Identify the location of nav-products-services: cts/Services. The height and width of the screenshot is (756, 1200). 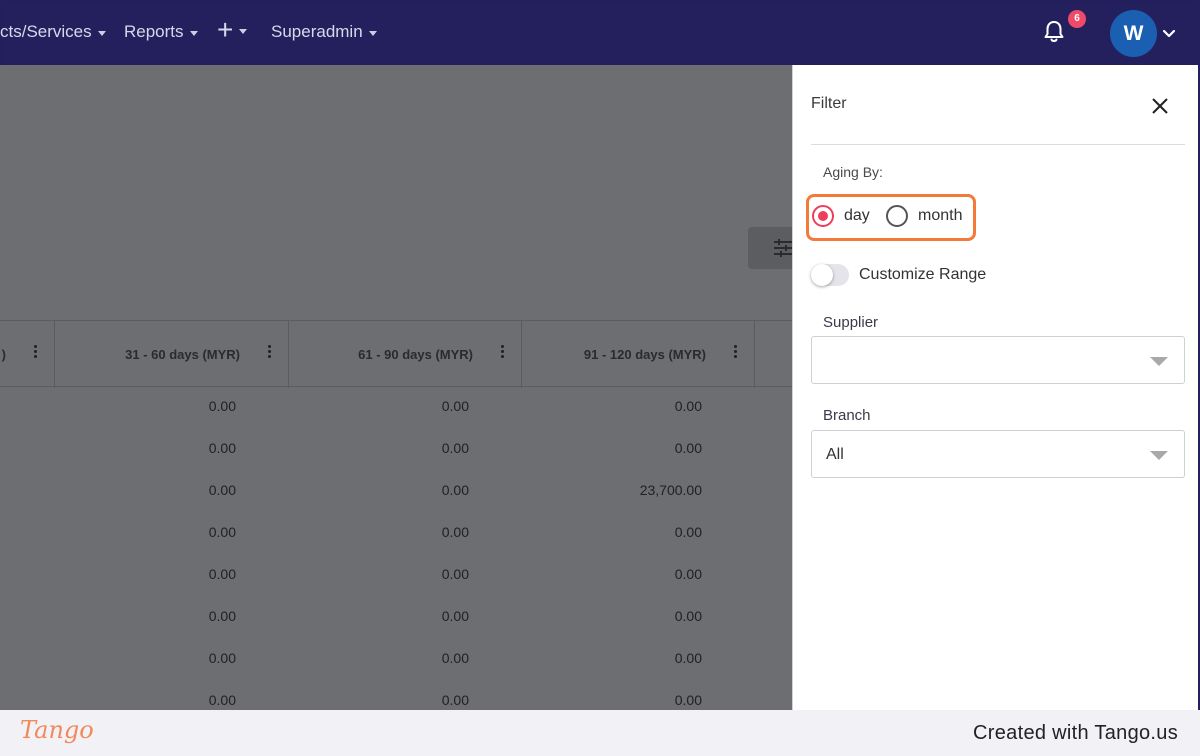
(53, 32).